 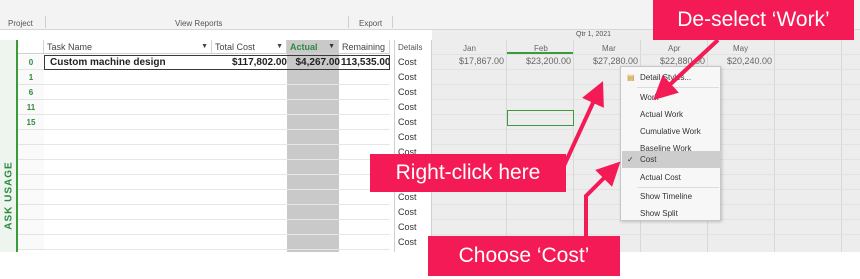 What do you see at coordinates (753, 20) in the screenshot?
I see `callout-deselect-work: De-select ‘Work’` at bounding box center [753, 20].